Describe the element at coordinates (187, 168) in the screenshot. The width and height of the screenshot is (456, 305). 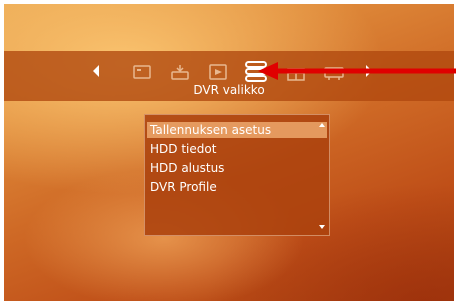
I see `list-item-hdd-format: HDD alustus` at that location.